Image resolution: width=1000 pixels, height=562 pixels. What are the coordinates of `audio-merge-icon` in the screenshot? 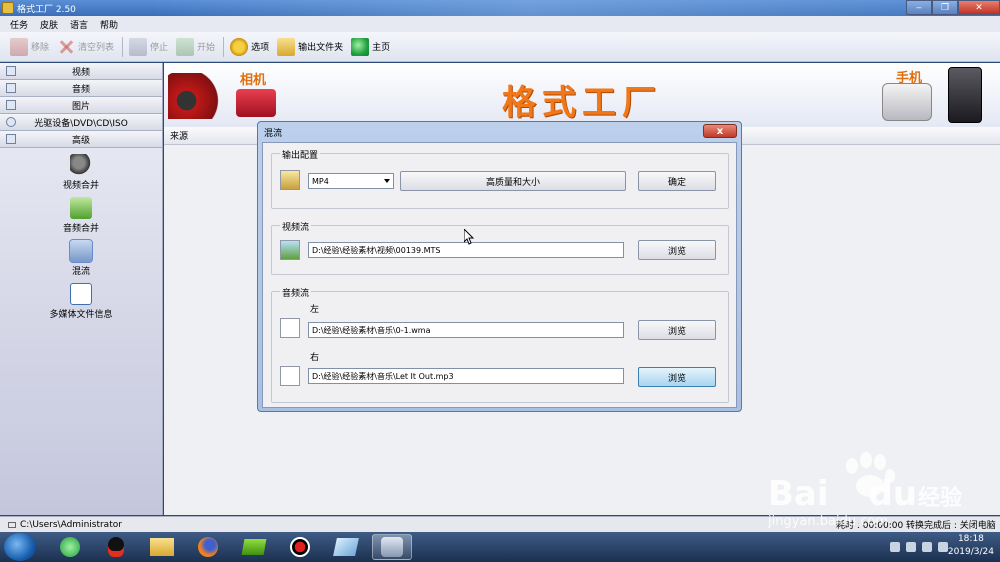 It's located at (81, 208).